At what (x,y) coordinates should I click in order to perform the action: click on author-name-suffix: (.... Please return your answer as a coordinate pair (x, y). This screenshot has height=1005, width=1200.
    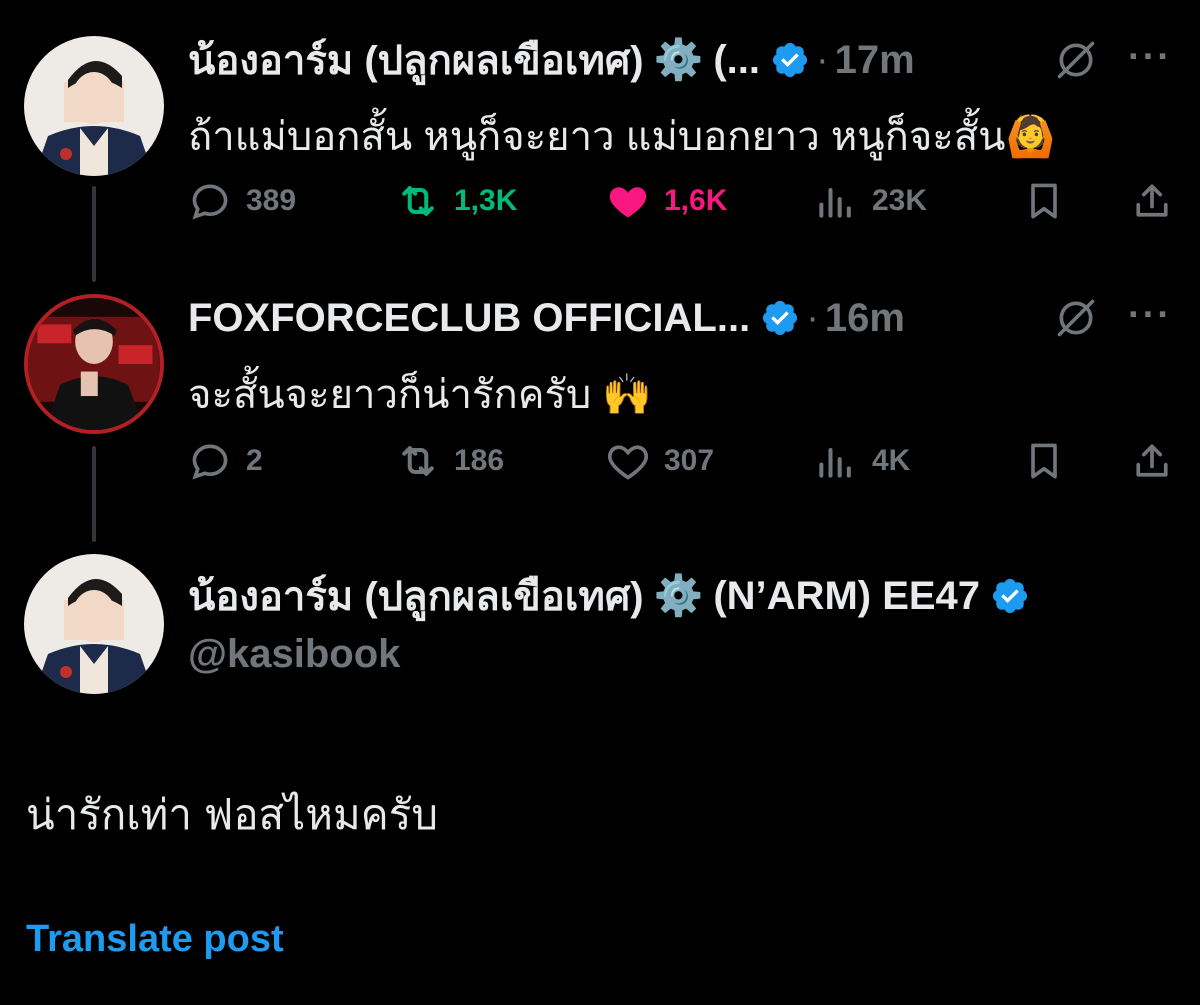
    Looking at the image, I should click on (736, 60).